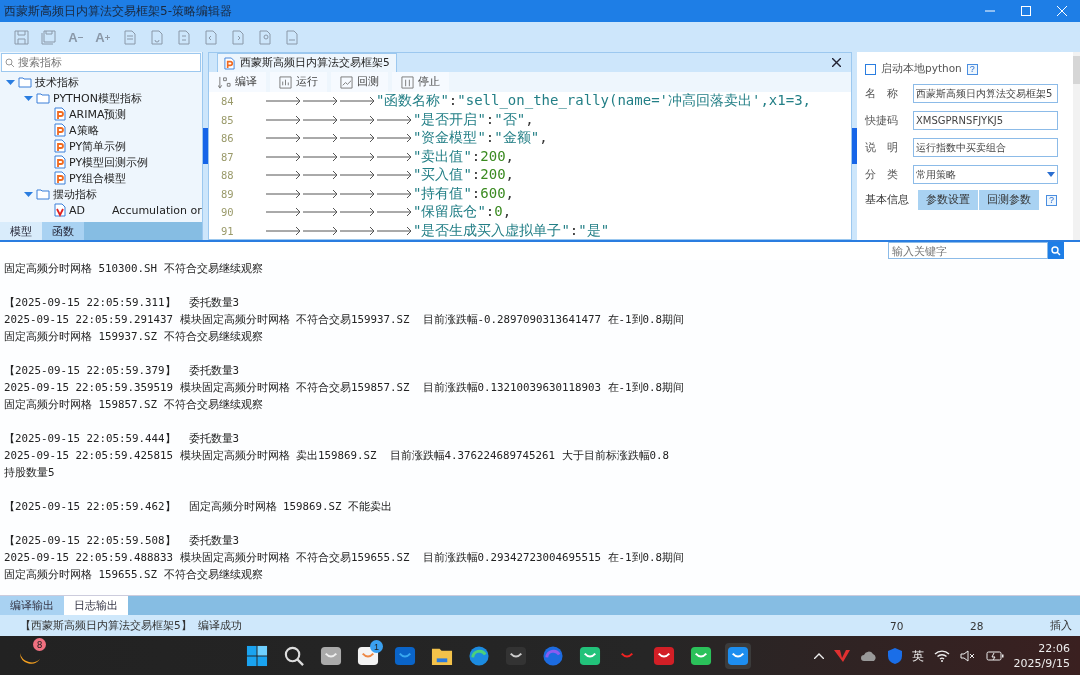 The height and width of the screenshot is (675, 1080). Describe the element at coordinates (227, 119) in the screenshot. I see `line-number: 85` at that location.